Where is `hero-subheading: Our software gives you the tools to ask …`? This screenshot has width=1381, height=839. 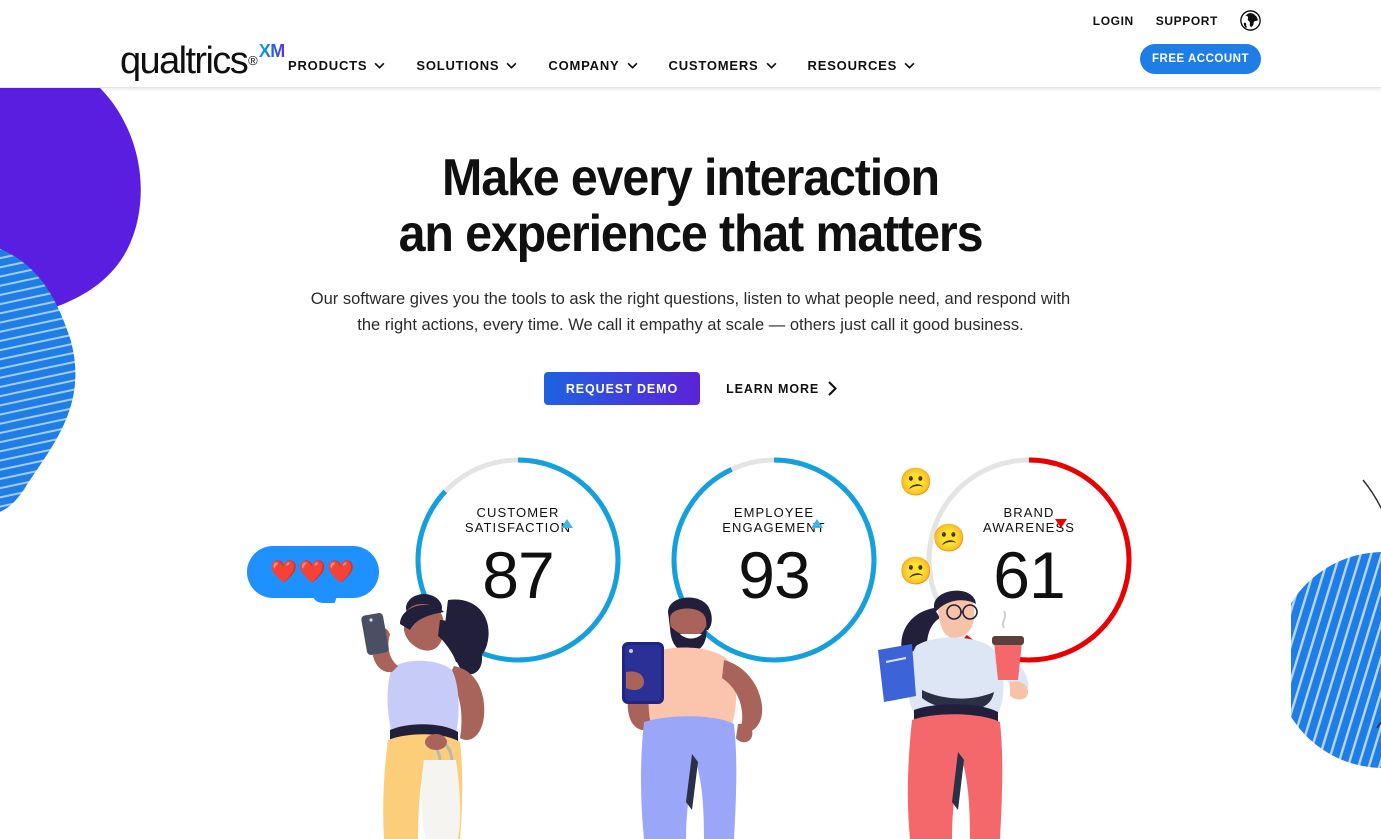 hero-subheading: Our software gives you the tools to ask … is located at coordinates (690, 312).